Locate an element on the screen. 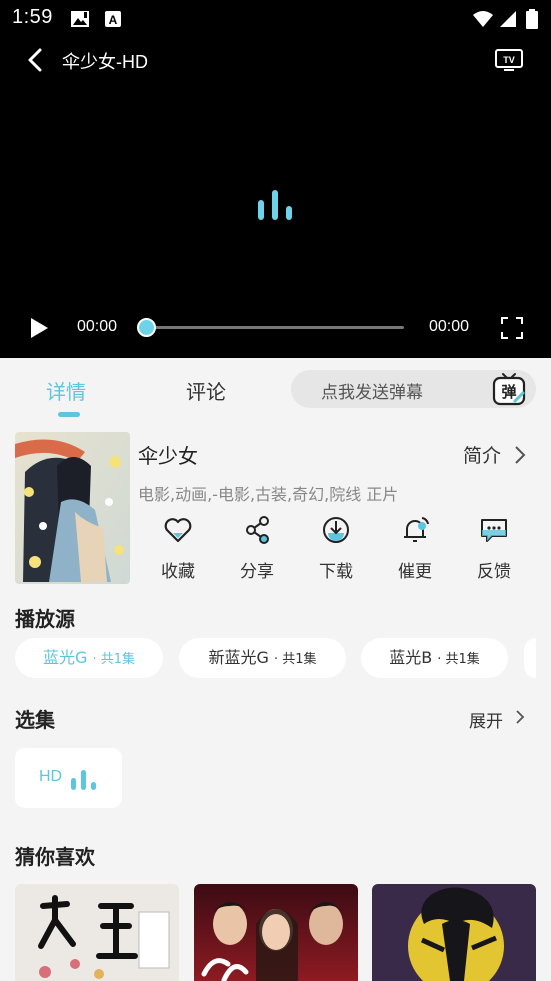  poster-artwork is located at coordinates (72, 508).